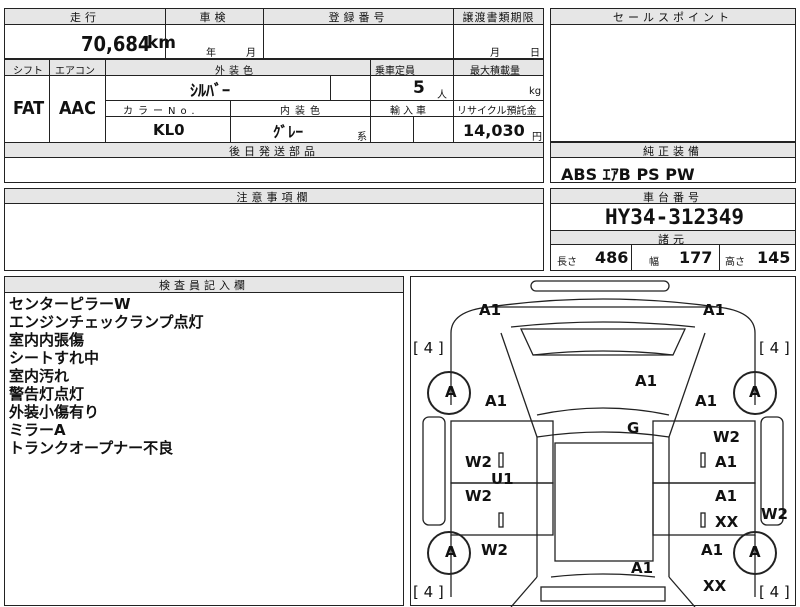 Image resolution: width=800 pixels, height=607 pixels. What do you see at coordinates (75, 71) in the screenshot?
I see `ac-label: エアコン` at bounding box center [75, 71].